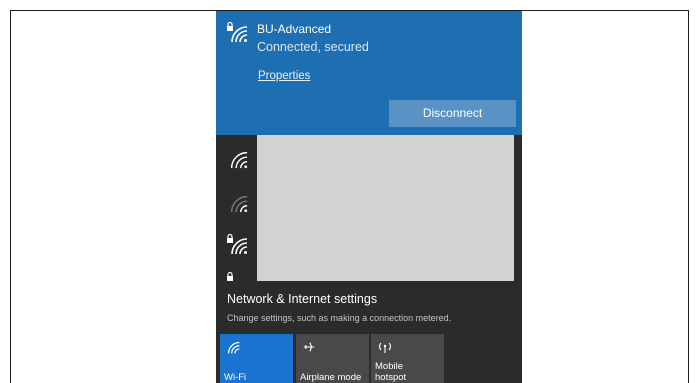 This screenshot has width=699, height=383. I want to click on redacted-network-names, so click(385, 208).